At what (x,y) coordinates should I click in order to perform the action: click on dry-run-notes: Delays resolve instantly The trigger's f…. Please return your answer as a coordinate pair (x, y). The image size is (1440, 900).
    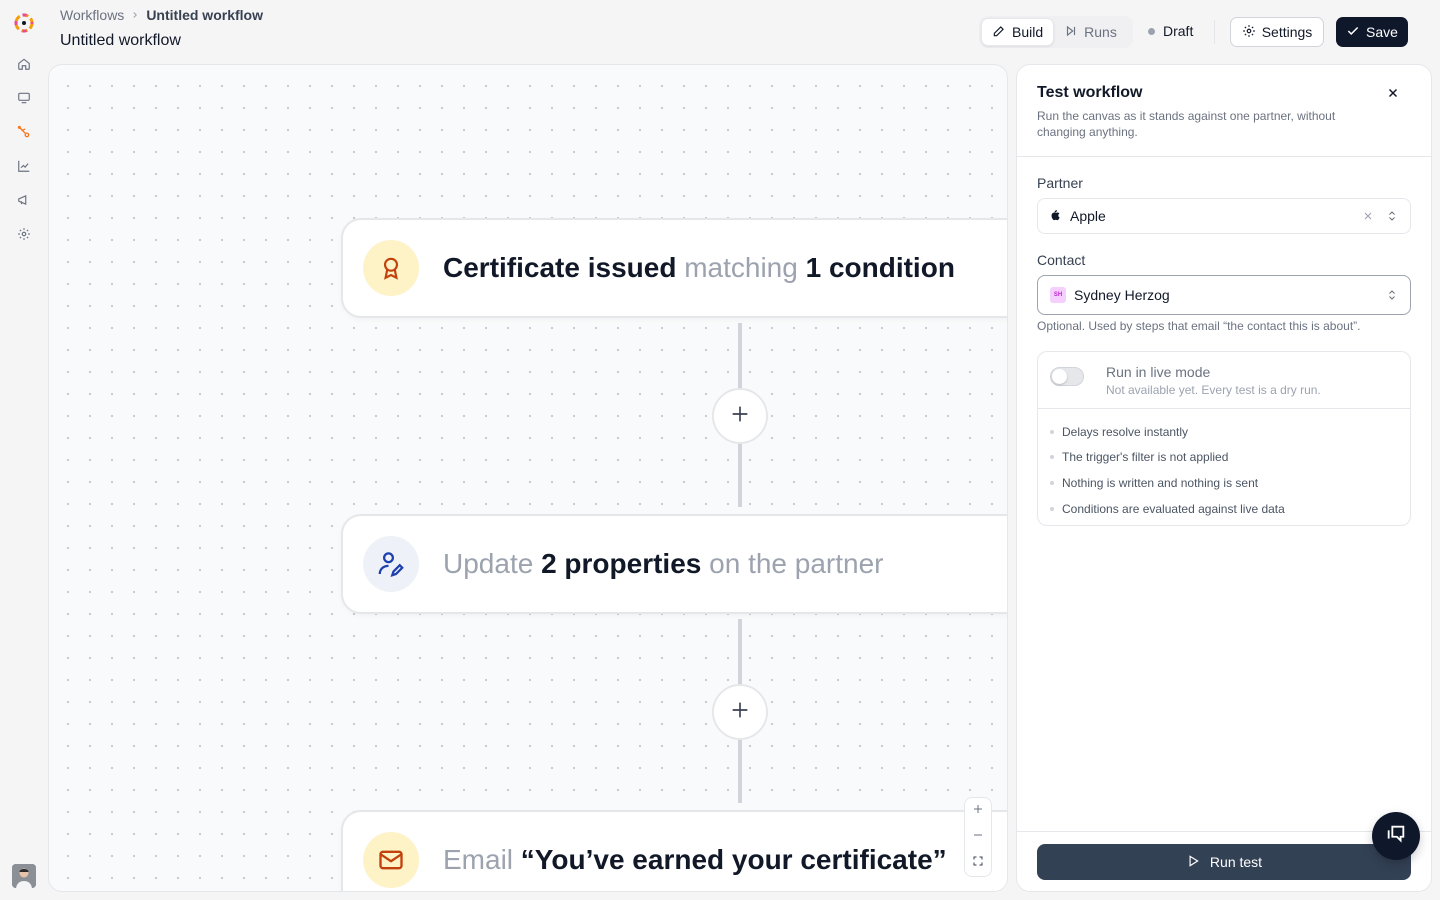
    Looking at the image, I should click on (1167, 470).